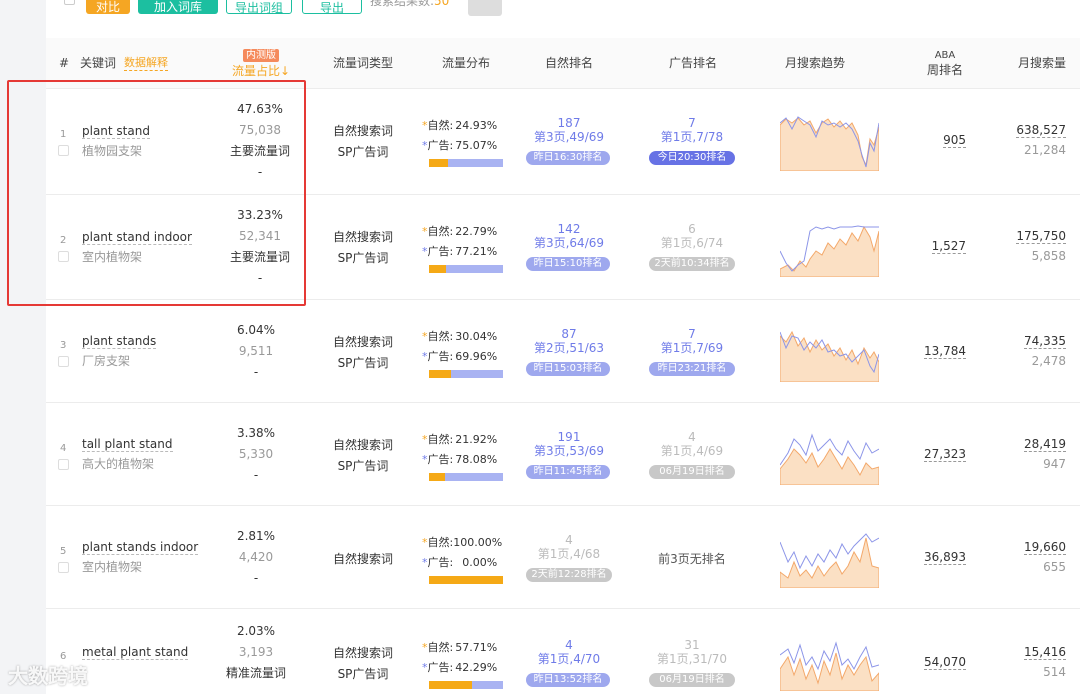 The width and height of the screenshot is (1080, 694). What do you see at coordinates (119, 341) in the screenshot?
I see `keyword-en: plant stands` at bounding box center [119, 341].